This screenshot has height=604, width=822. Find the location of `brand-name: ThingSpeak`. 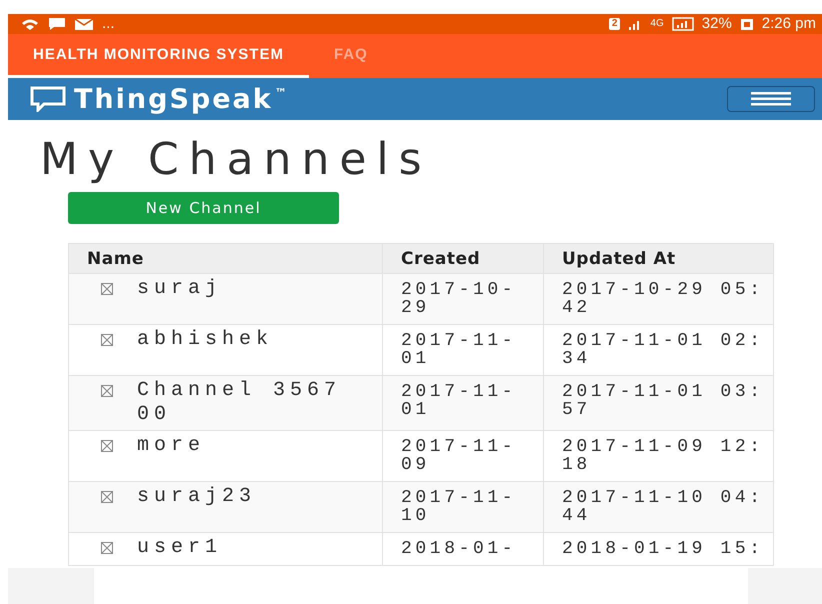

brand-name: ThingSpeak is located at coordinates (173, 99).